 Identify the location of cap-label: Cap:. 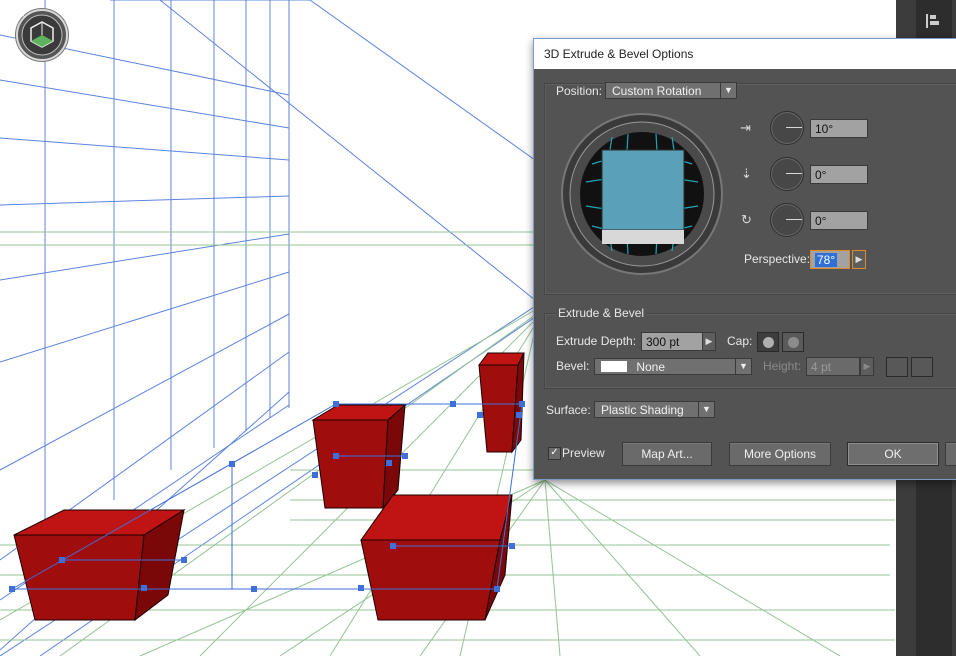
(740, 341).